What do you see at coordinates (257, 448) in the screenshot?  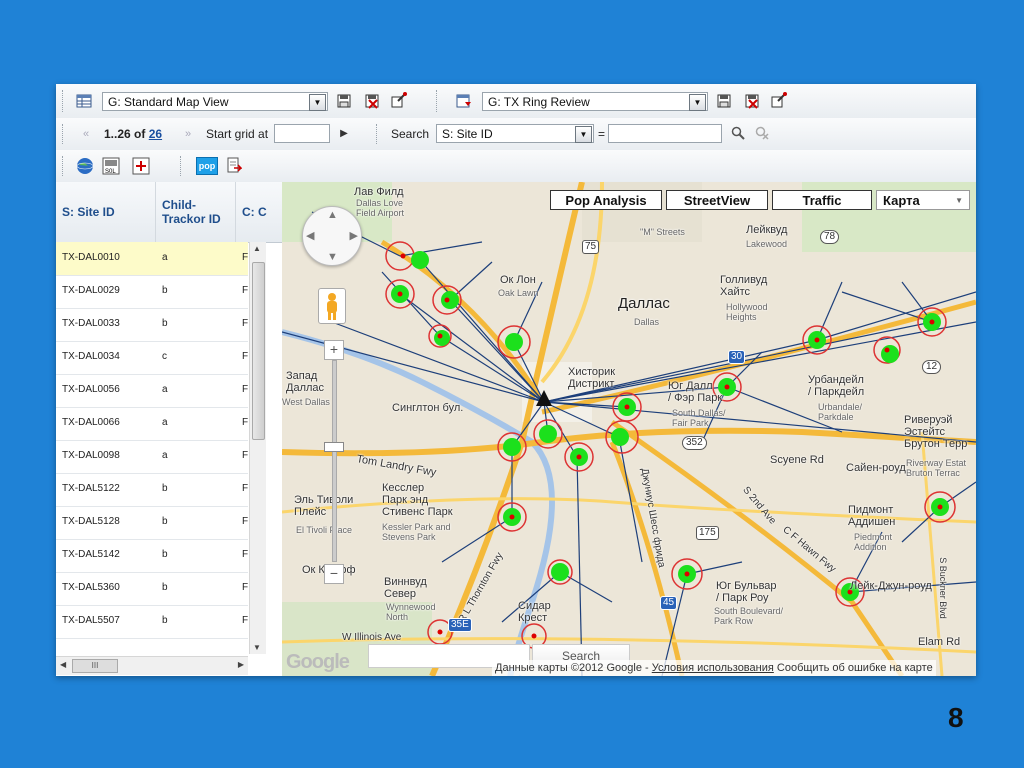 I see `grid-vertical-scrollbar: ▲ ▼` at bounding box center [257, 448].